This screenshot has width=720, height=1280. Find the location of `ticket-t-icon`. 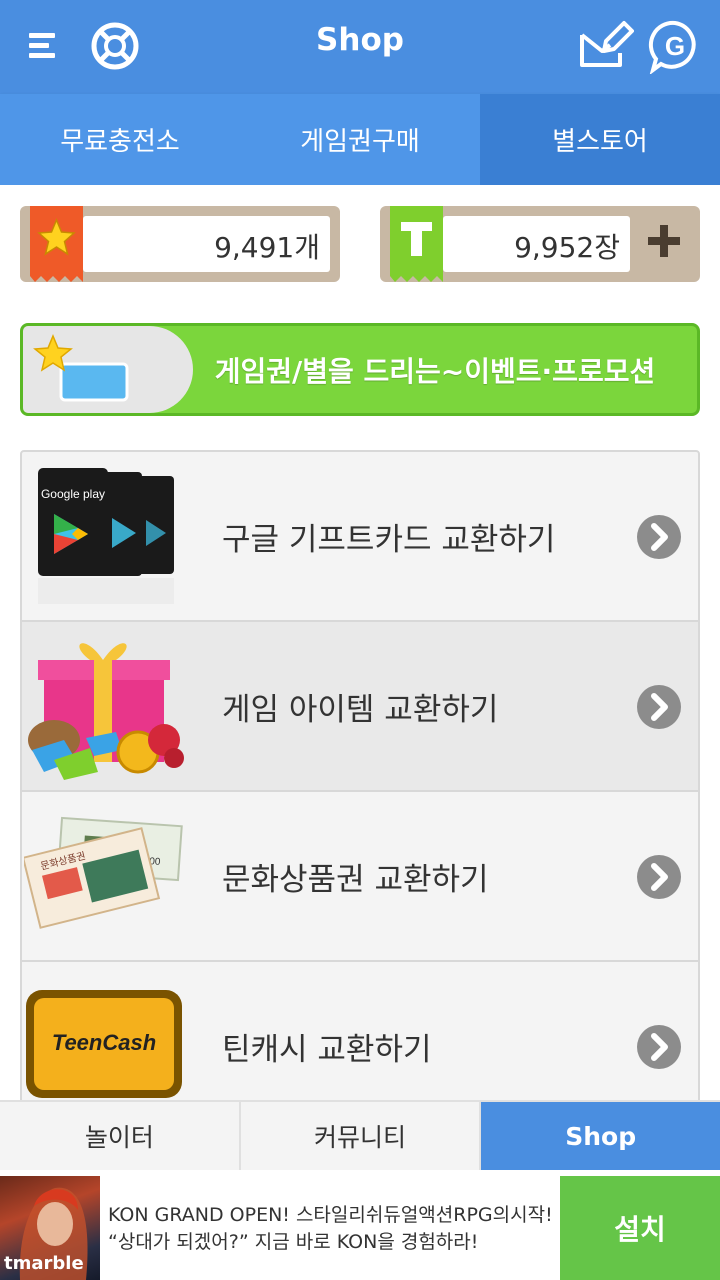

ticket-t-icon is located at coordinates (416, 244).